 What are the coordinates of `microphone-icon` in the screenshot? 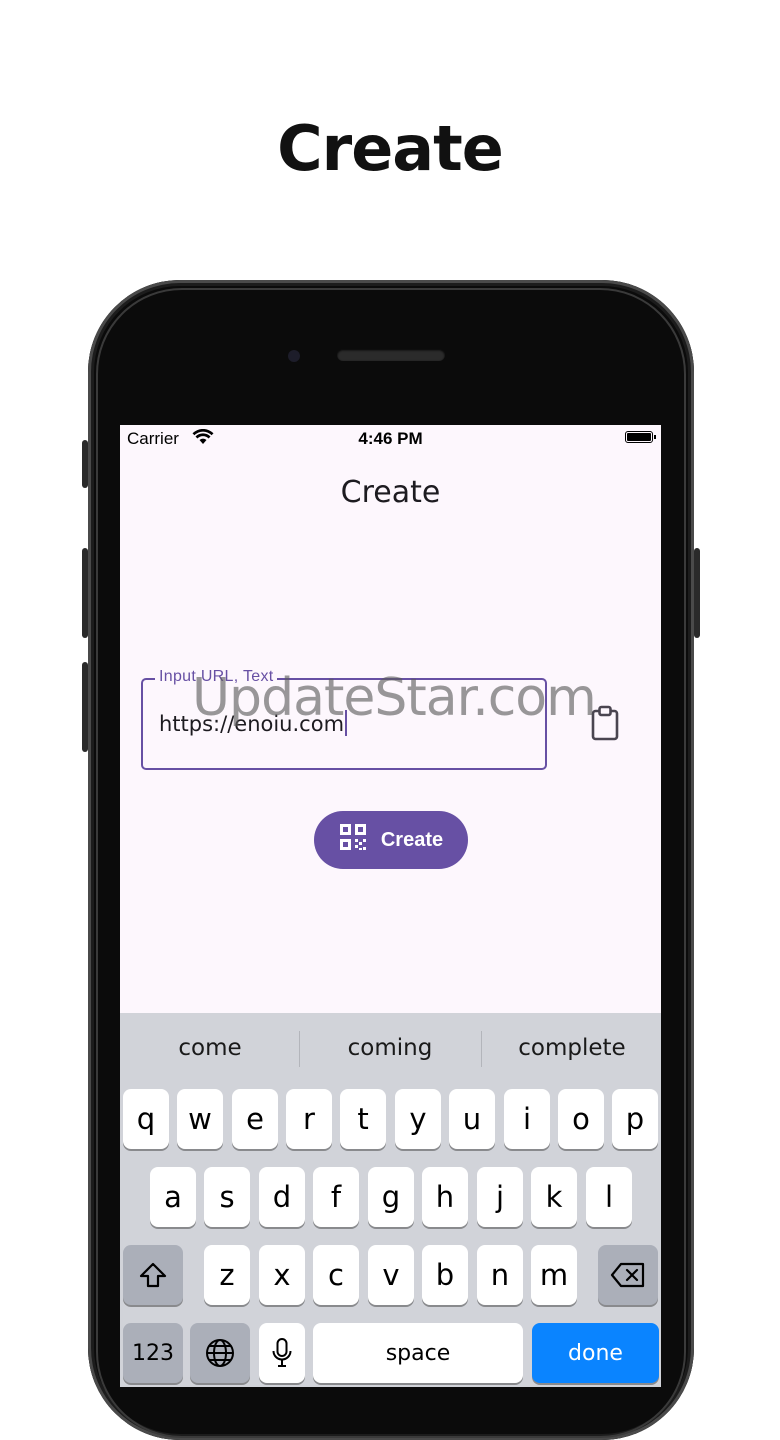 It's located at (282, 1352).